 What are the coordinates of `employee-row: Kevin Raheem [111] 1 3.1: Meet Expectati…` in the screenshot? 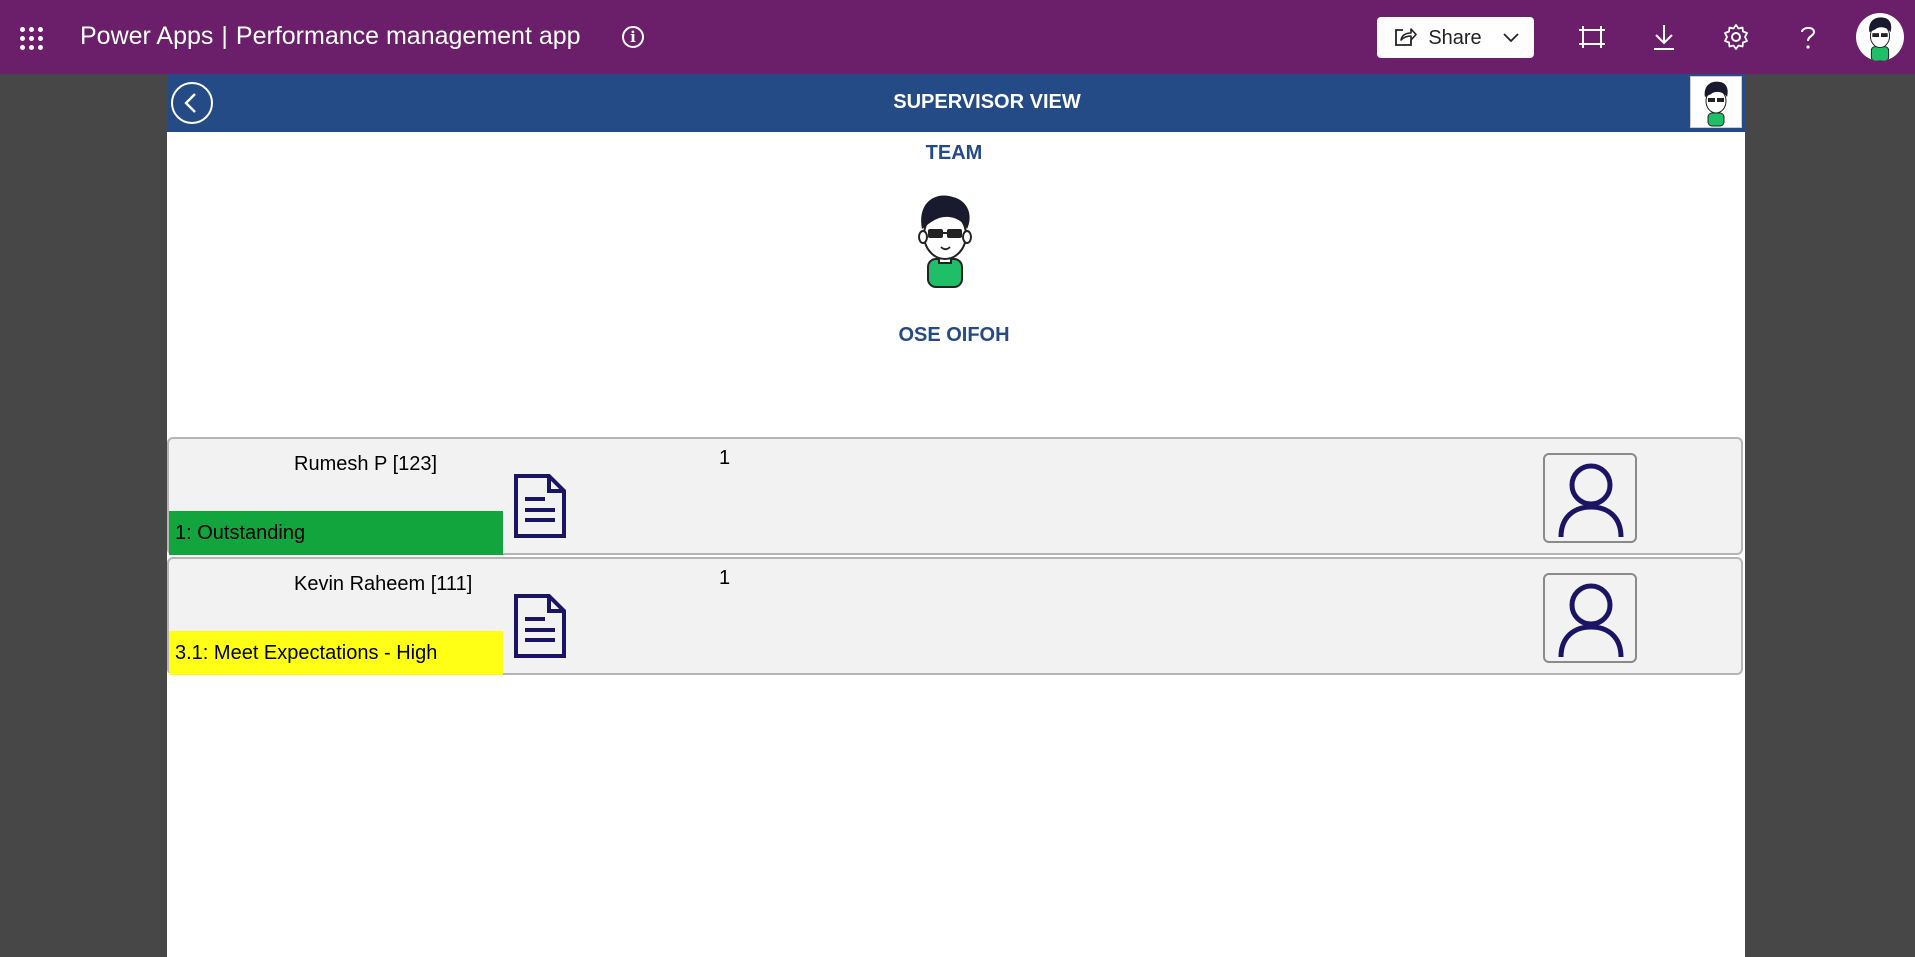 It's located at (955, 616).